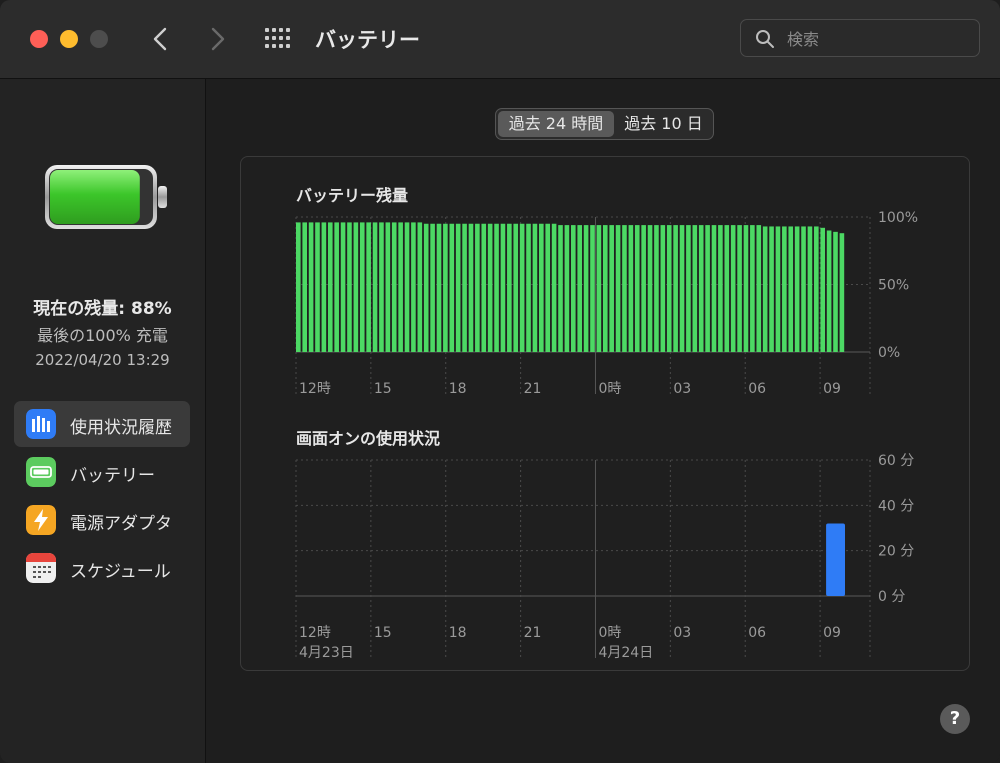  I want to click on sidebar-item-power-adapter: 電源アダプタ, so click(102, 520).